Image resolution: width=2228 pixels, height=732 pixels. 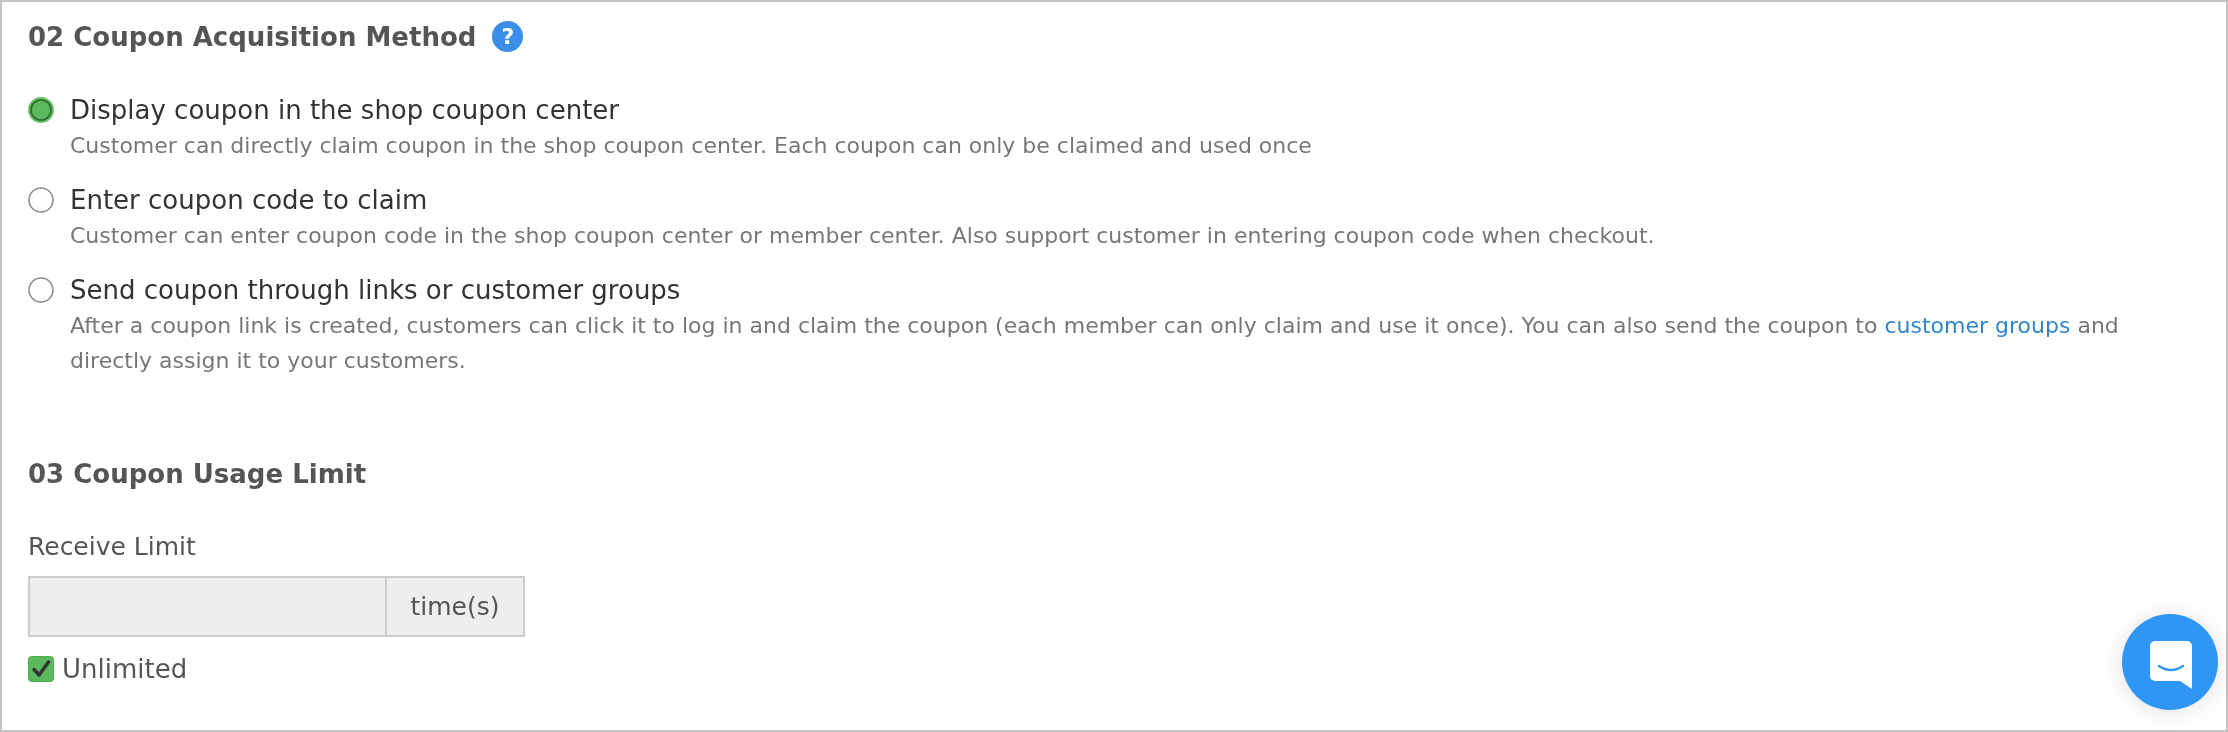 I want to click on chat-icon, so click(x=2171, y=665).